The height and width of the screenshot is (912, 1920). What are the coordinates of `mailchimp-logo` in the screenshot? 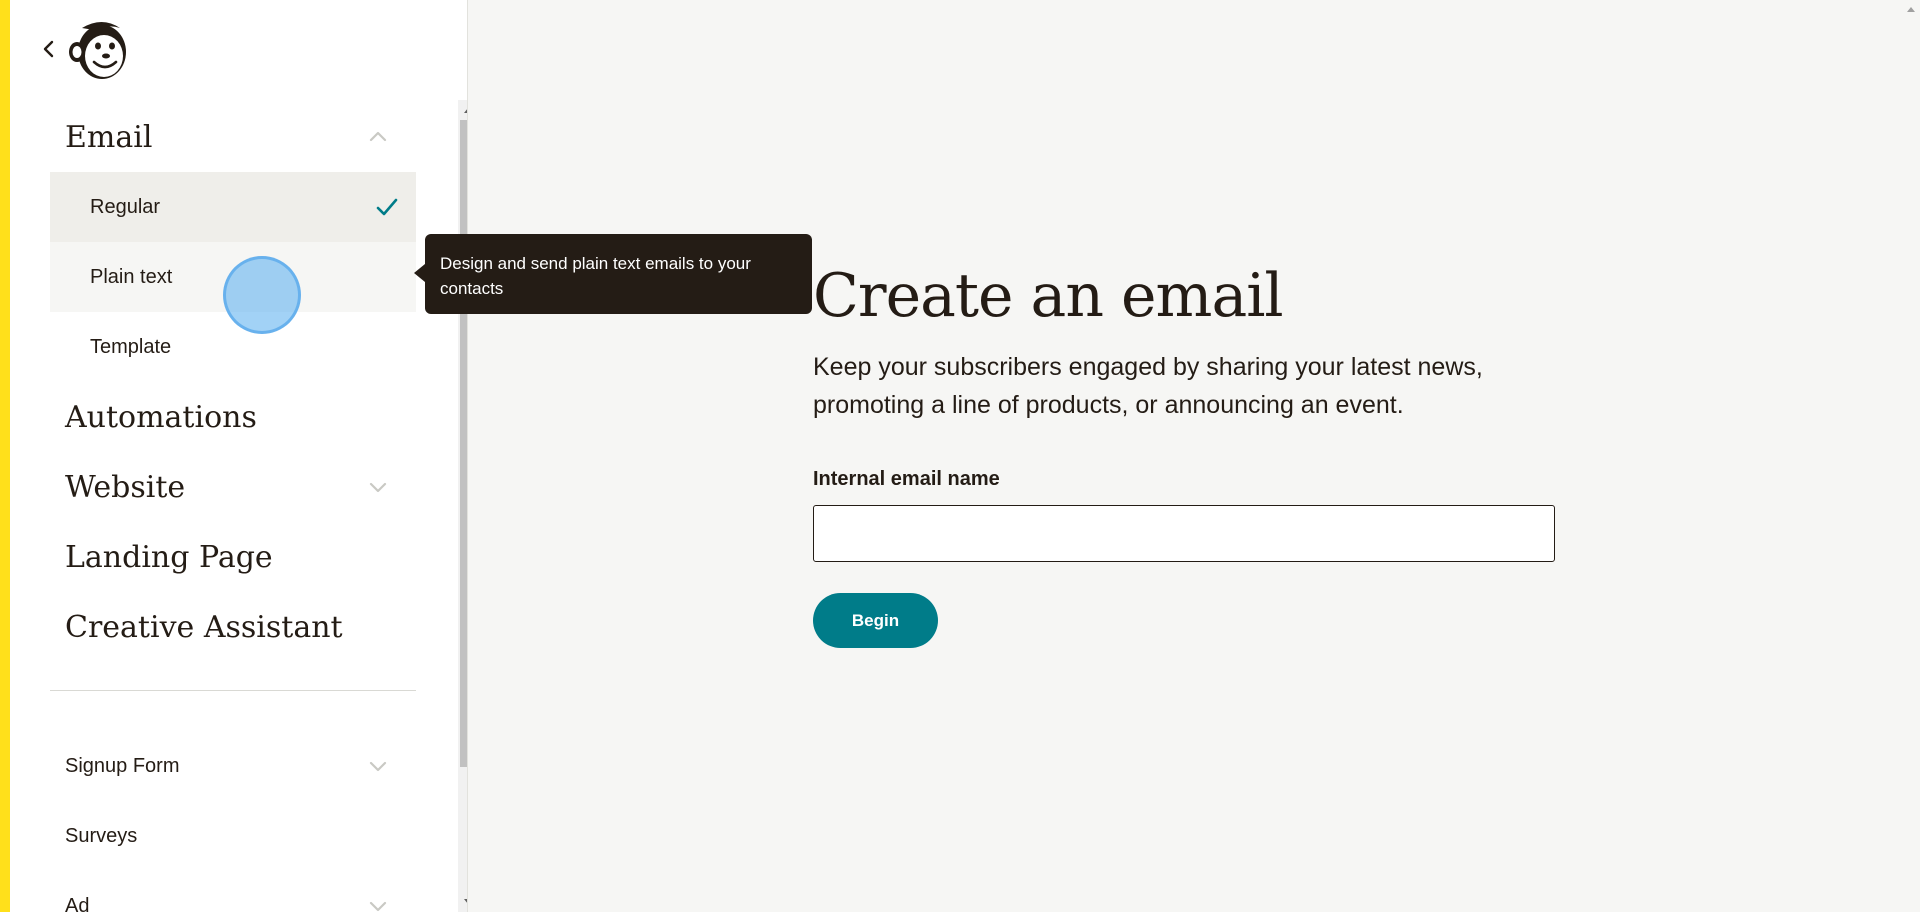 It's located at (97, 49).